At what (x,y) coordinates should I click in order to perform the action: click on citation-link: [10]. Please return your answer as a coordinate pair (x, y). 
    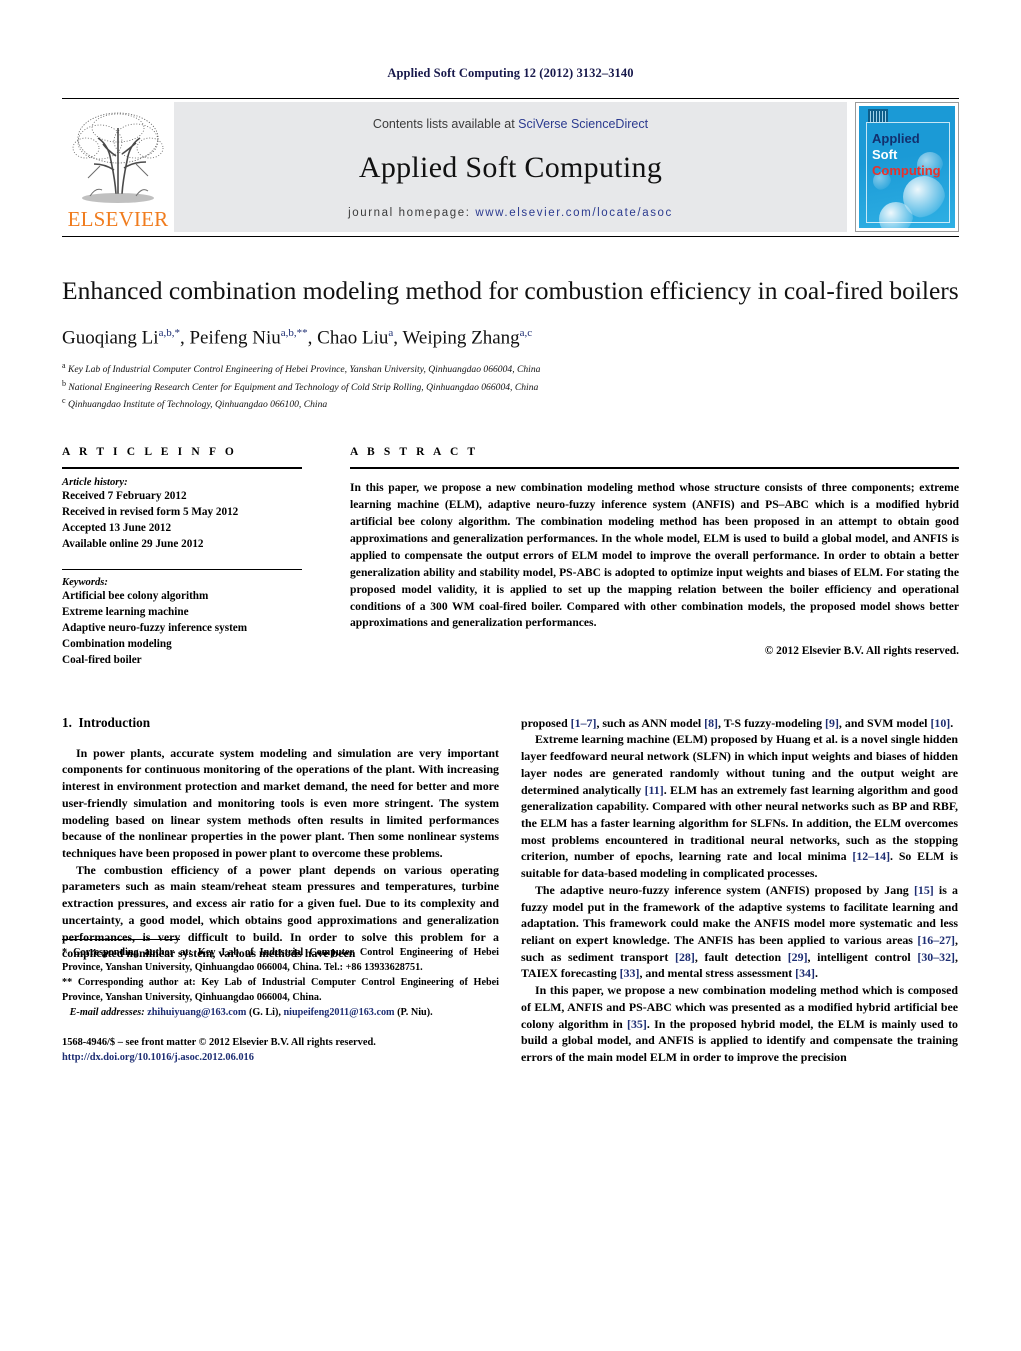
    Looking at the image, I should click on (940, 723).